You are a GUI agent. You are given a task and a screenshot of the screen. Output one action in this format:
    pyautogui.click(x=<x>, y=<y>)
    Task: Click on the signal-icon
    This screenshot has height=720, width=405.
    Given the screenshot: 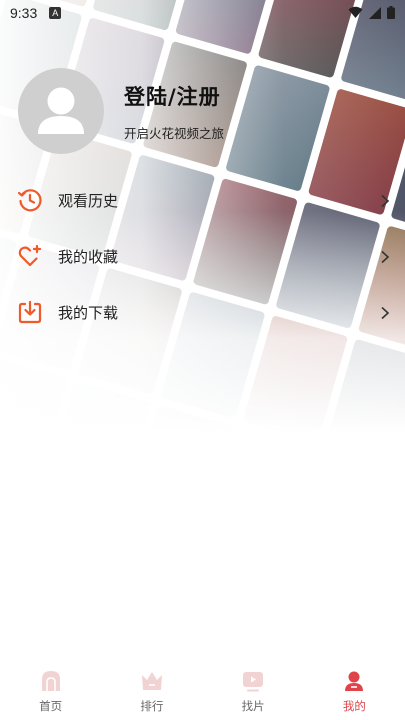 What is the action you would take?
    pyautogui.click(x=375, y=13)
    